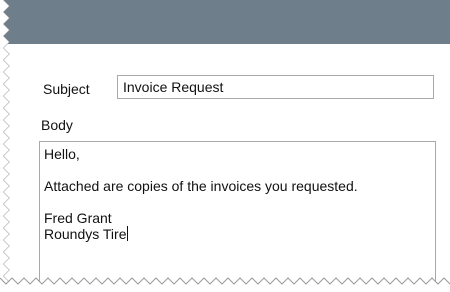 The width and height of the screenshot is (450, 292). What do you see at coordinates (225, 284) in the screenshot?
I see `torn-edge-bottom` at bounding box center [225, 284].